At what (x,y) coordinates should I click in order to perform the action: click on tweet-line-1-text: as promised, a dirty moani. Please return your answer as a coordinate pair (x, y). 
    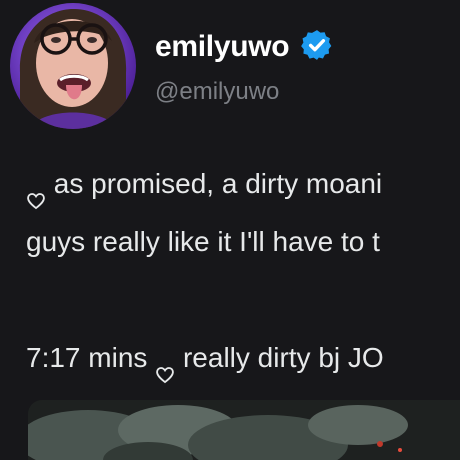
    Looking at the image, I should click on (218, 183).